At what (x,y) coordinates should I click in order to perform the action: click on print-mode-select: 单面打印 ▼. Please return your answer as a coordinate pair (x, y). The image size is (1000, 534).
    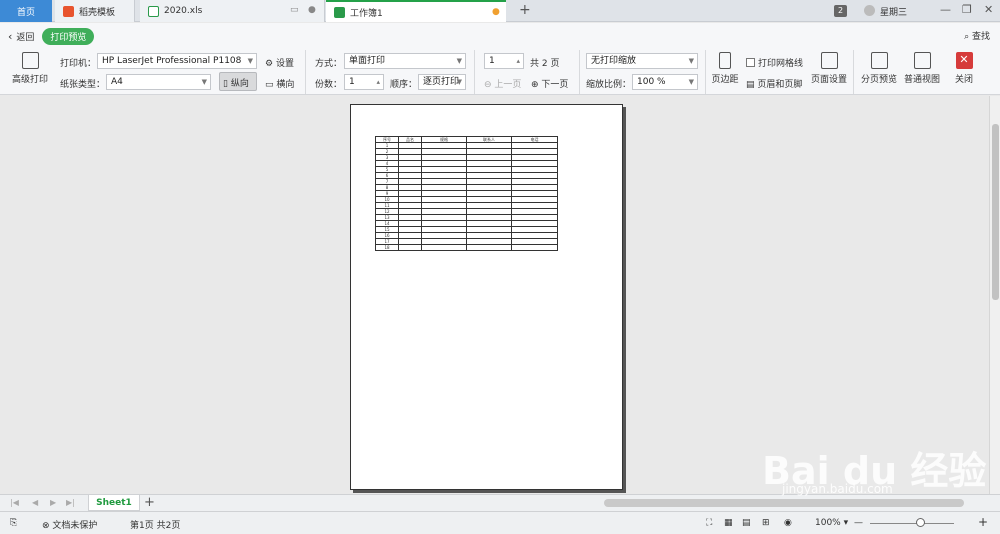
    Looking at the image, I should click on (405, 61).